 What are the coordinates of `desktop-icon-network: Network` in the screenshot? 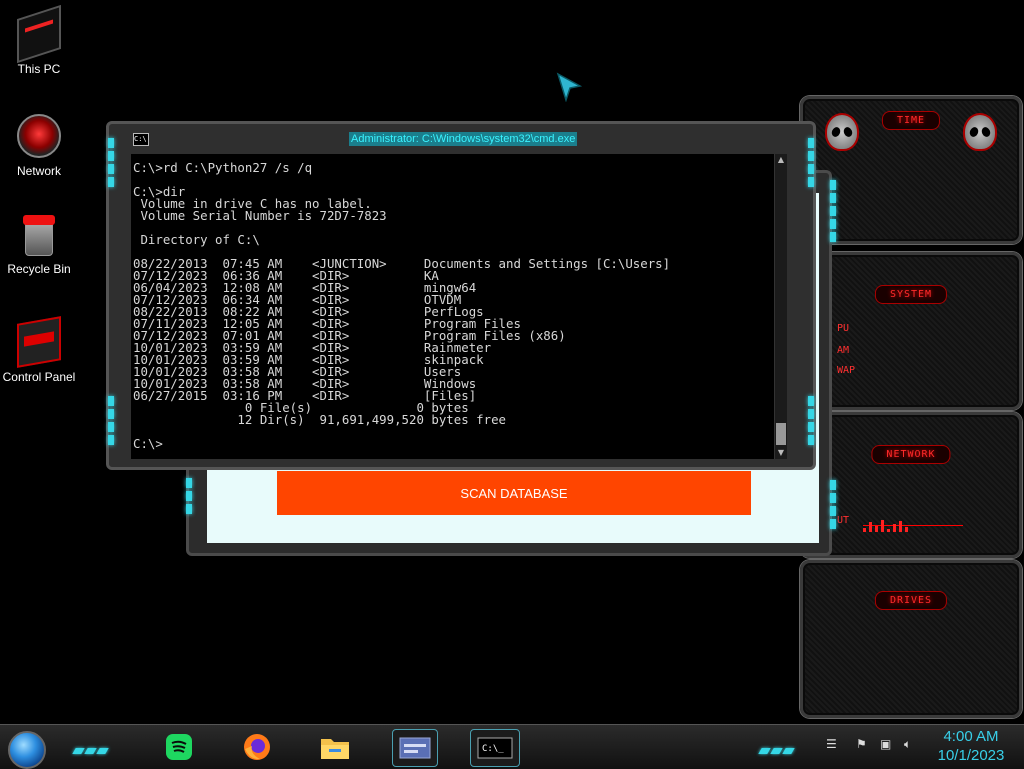 It's located at (39, 146).